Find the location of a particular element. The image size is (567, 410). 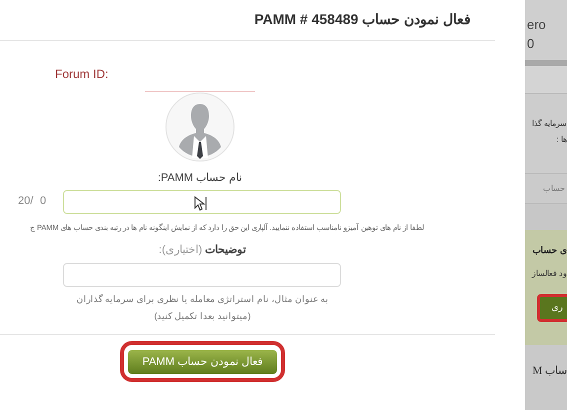

background-text: ها : is located at coordinates (561, 140).